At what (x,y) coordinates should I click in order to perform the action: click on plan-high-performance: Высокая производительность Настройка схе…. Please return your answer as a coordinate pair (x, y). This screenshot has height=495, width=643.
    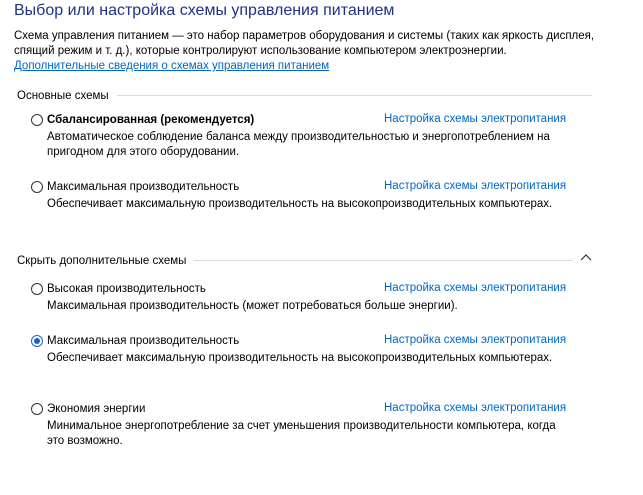
    Looking at the image, I should click on (311, 297).